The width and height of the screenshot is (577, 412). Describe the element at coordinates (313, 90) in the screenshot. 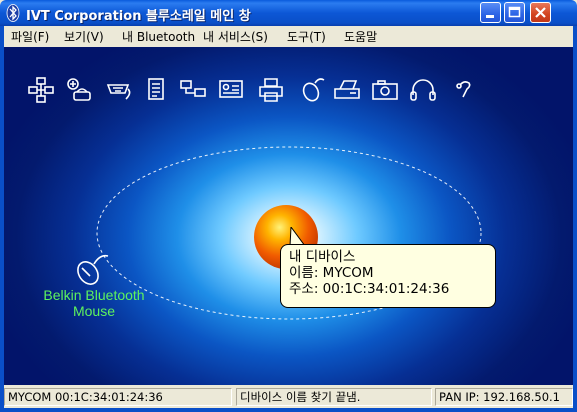

I see `mouse-icon` at that location.